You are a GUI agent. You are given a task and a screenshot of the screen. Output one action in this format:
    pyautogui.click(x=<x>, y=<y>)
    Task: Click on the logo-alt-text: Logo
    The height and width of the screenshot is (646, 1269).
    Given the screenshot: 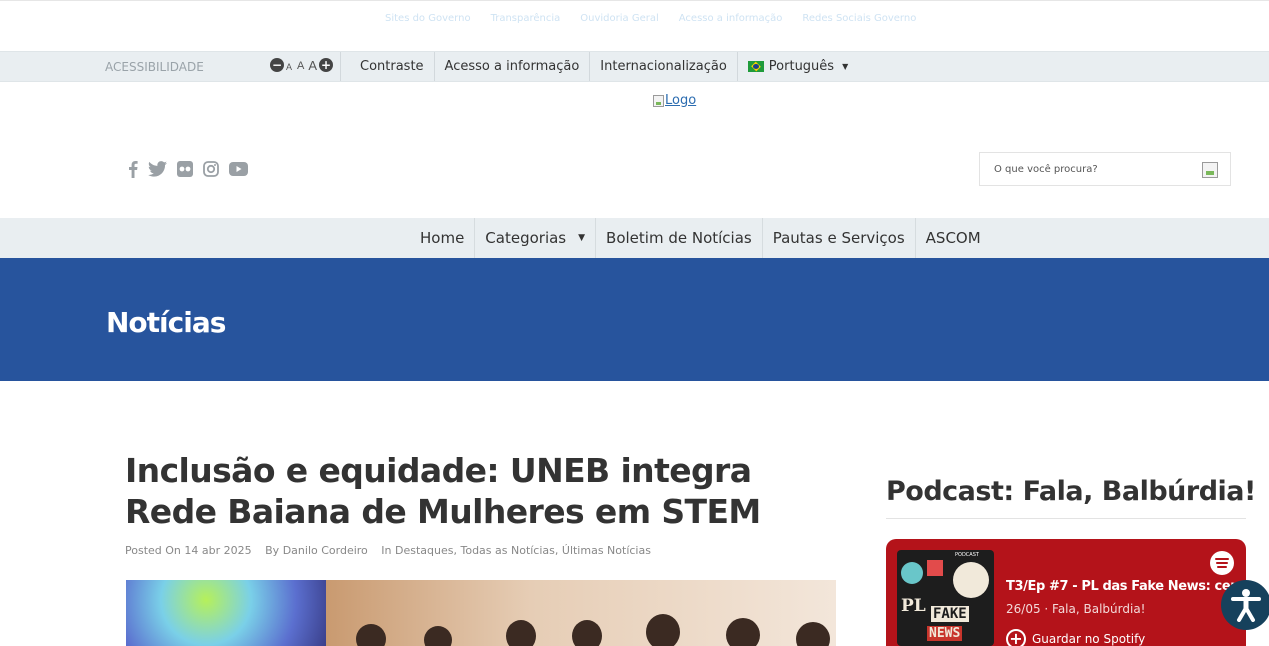 What is the action you would take?
    pyautogui.click(x=681, y=100)
    